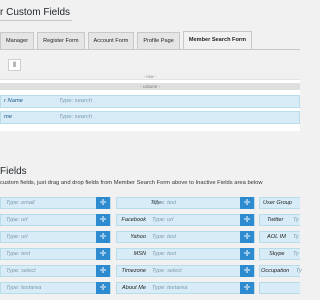 The image size is (320, 300). I want to click on field-label: Facebook, so click(133, 220).